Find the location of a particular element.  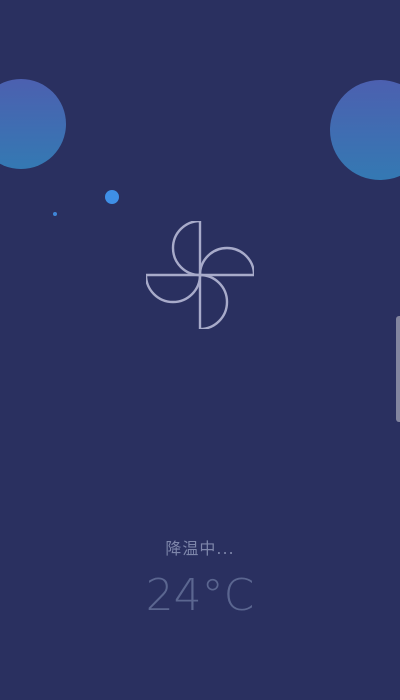

temperature-readout: 24°C is located at coordinates (200, 595).